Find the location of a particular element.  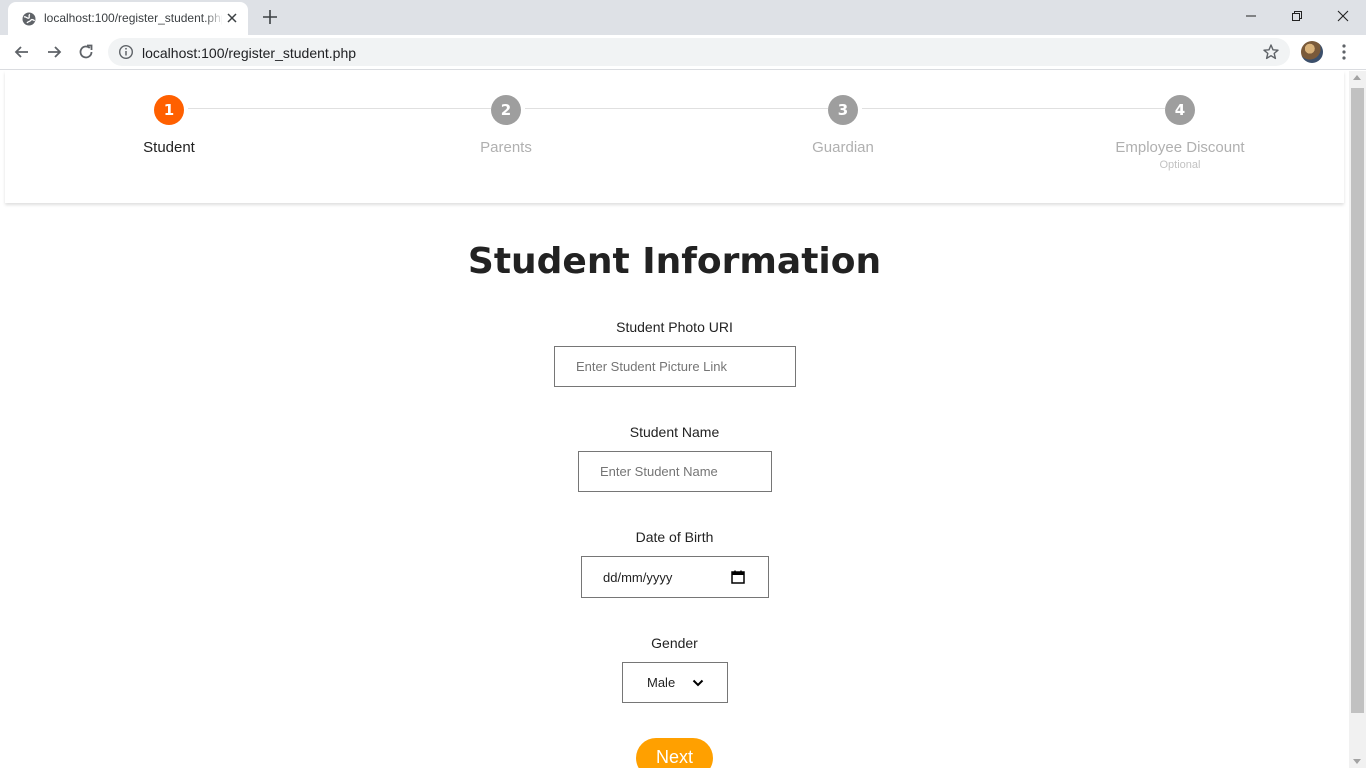

dob-input: dd/mm/yyyy is located at coordinates (675, 577).